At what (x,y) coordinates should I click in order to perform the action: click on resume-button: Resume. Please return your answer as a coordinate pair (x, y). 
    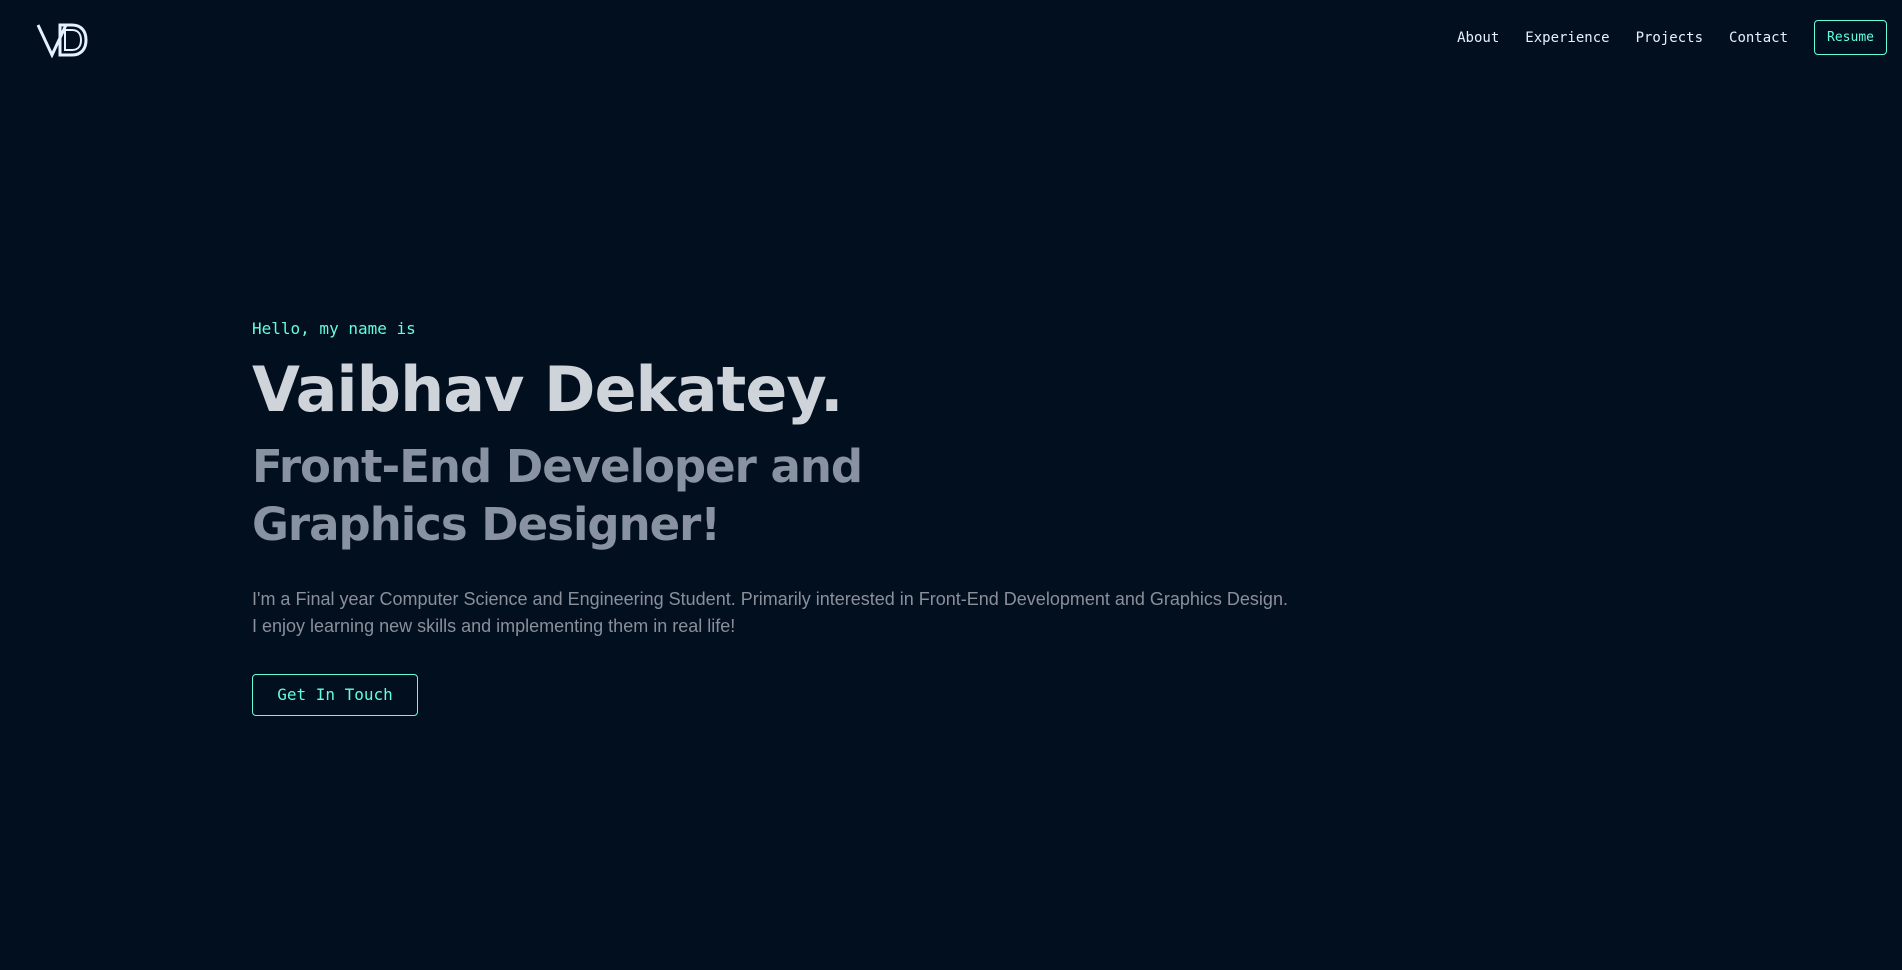
    Looking at the image, I should click on (1850, 37).